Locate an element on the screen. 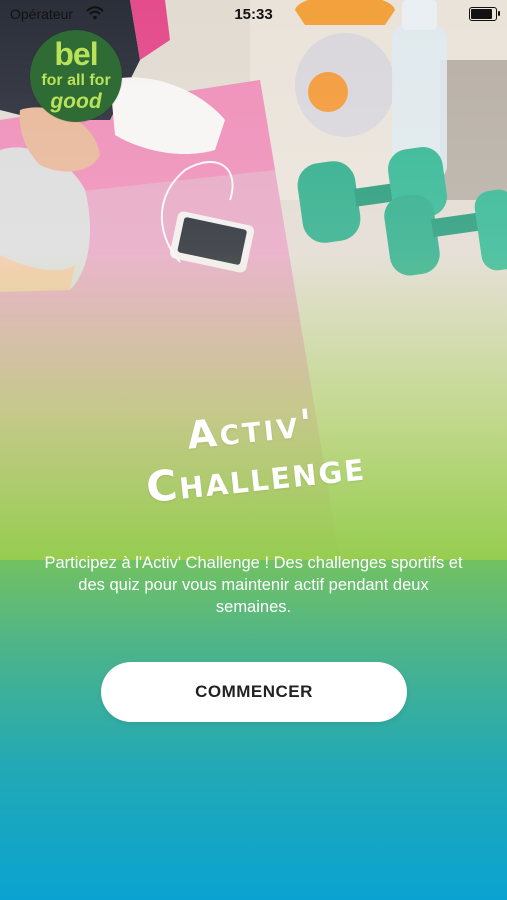 This screenshot has width=507, height=900. clock-time: 15:33 is located at coordinates (253, 14).